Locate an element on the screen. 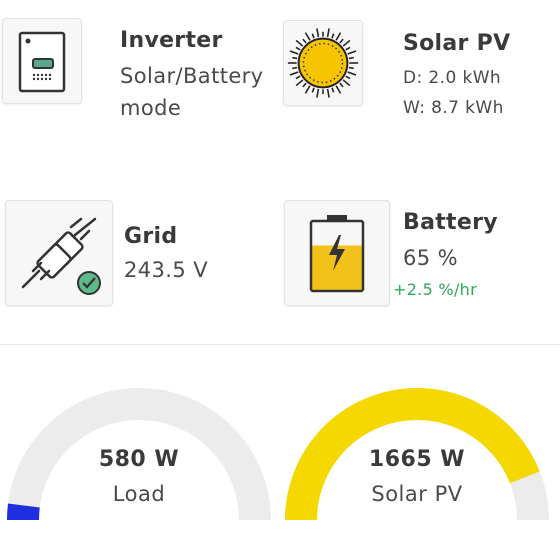 The height and width of the screenshot is (560, 560). grid-tile is located at coordinates (59, 253).